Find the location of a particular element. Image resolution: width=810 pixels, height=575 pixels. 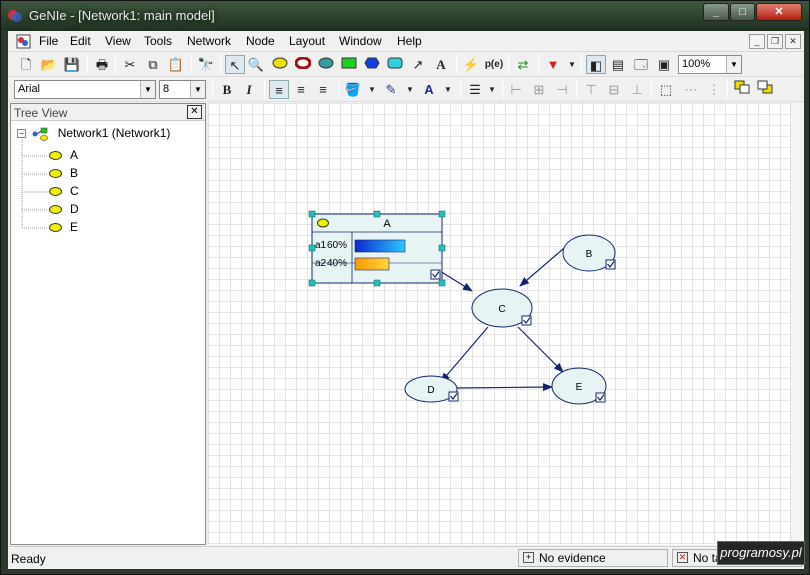

align-center-icon: ≡ is located at coordinates (301, 89).